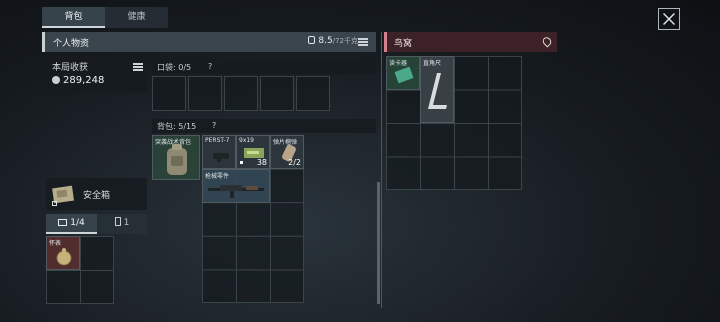  I want to click on close-button, so click(669, 19).